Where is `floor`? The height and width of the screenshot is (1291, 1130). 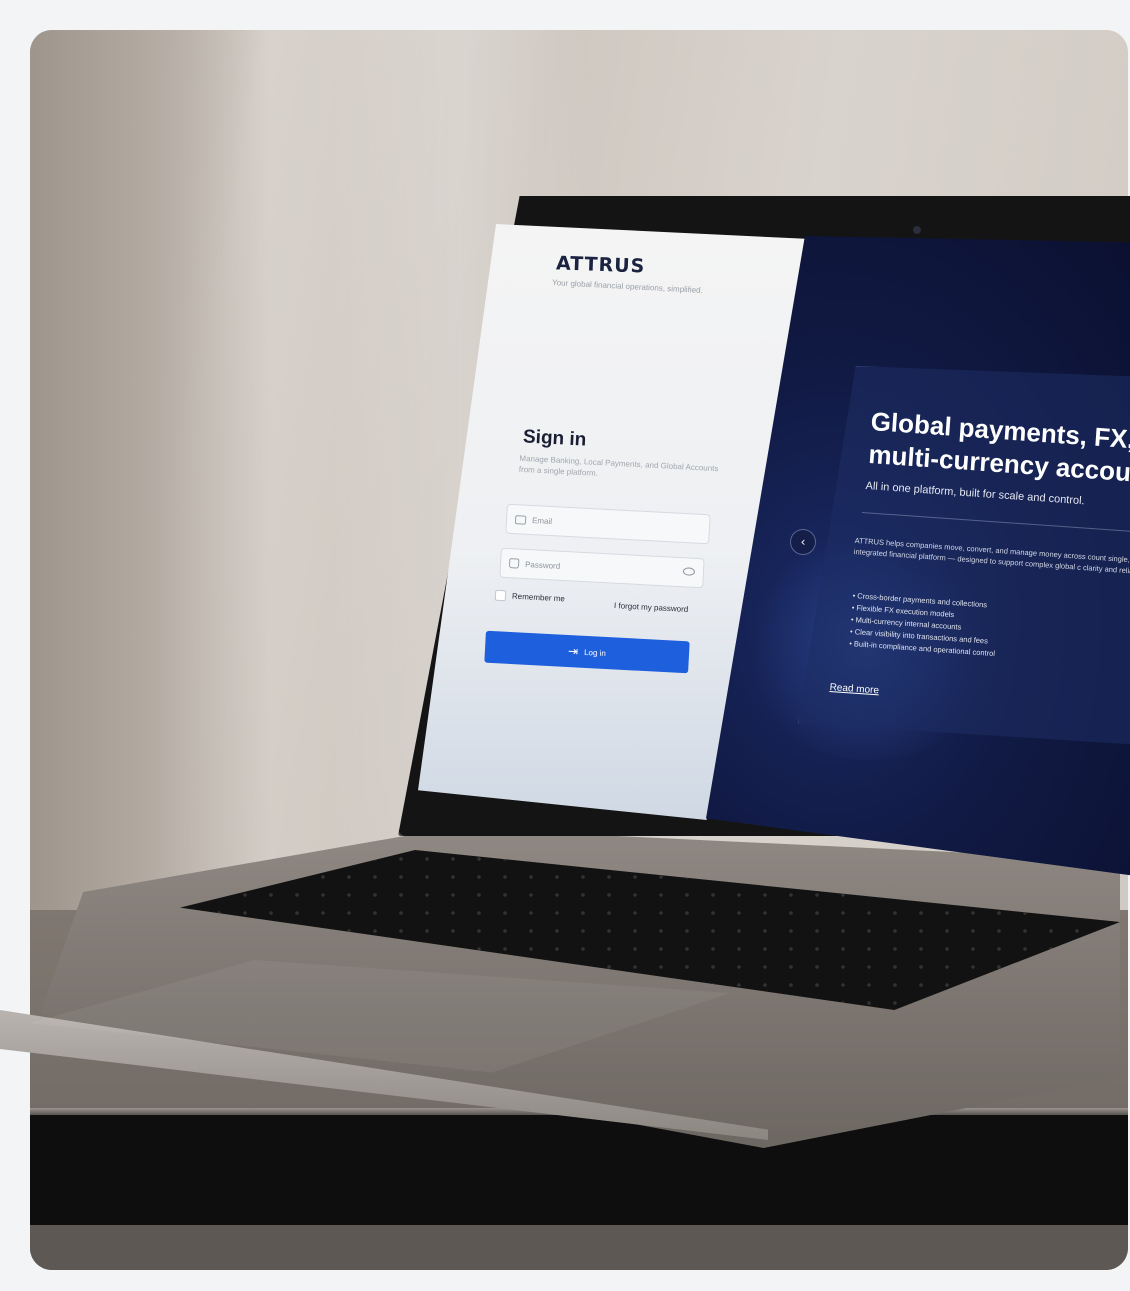 floor is located at coordinates (579, 1247).